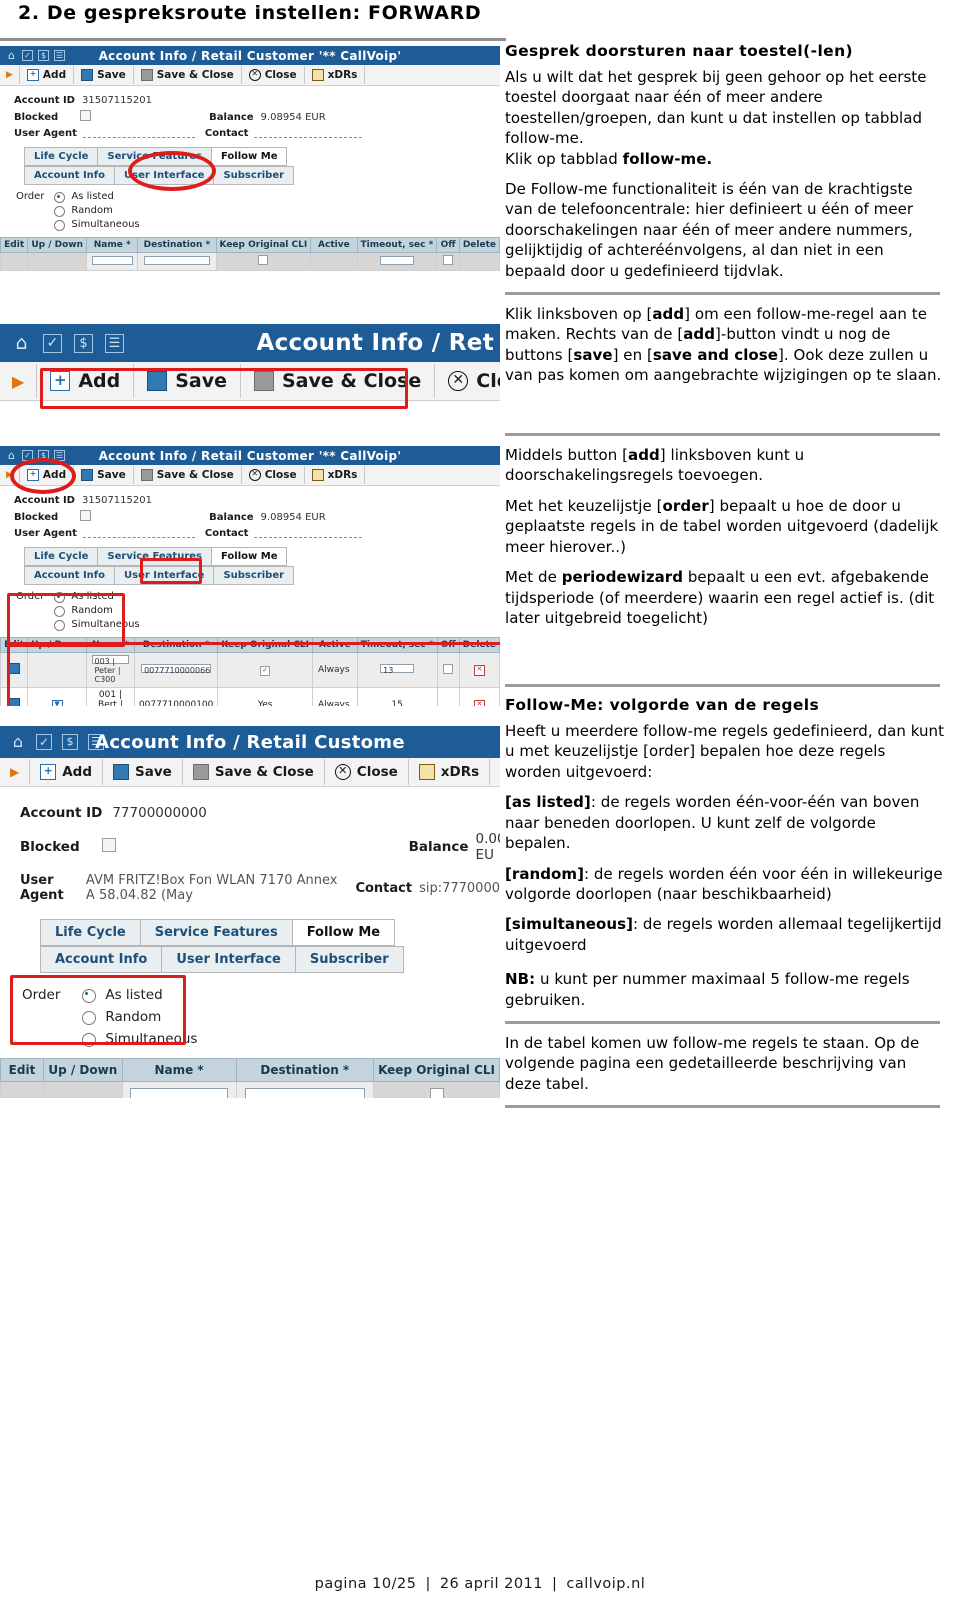 The image size is (960, 1608). What do you see at coordinates (265, 670) in the screenshot?
I see `cell-keep-cli: ✓` at bounding box center [265, 670].